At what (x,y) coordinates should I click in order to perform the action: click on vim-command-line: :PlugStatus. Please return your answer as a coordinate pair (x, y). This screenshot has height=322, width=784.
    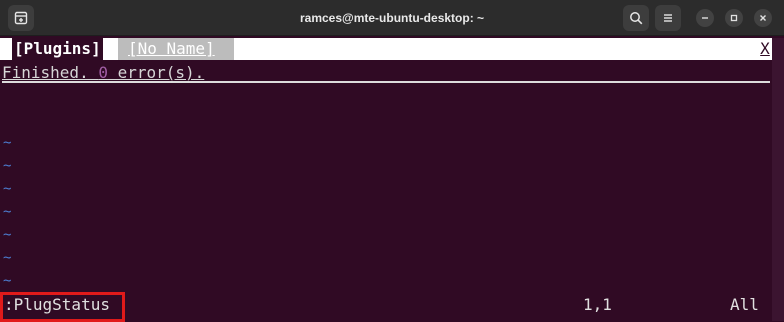
    Looking at the image, I should click on (63, 305).